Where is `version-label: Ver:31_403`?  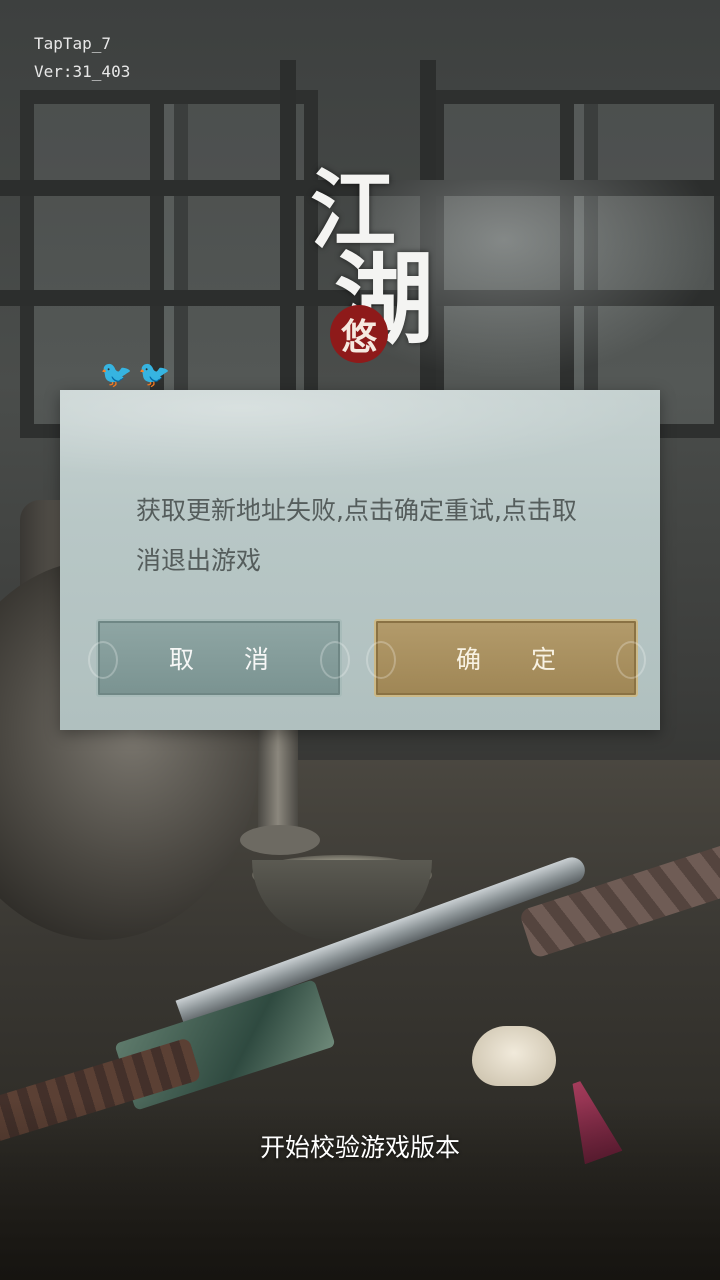
version-label: Ver:31_403 is located at coordinates (82, 71).